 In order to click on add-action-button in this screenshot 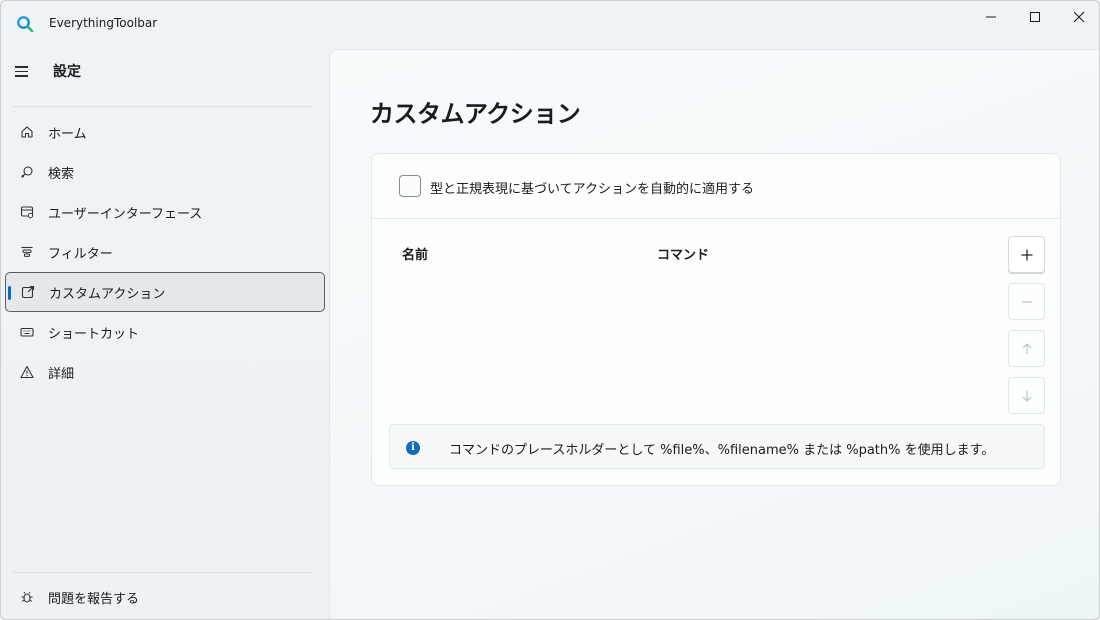, I will do `click(1026, 254)`.